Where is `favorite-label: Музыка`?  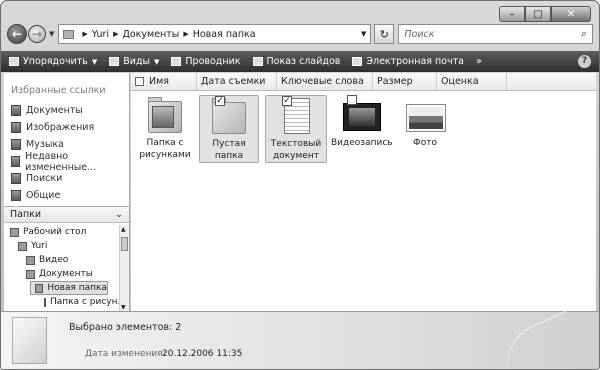
favorite-label: Музыка is located at coordinates (45, 144).